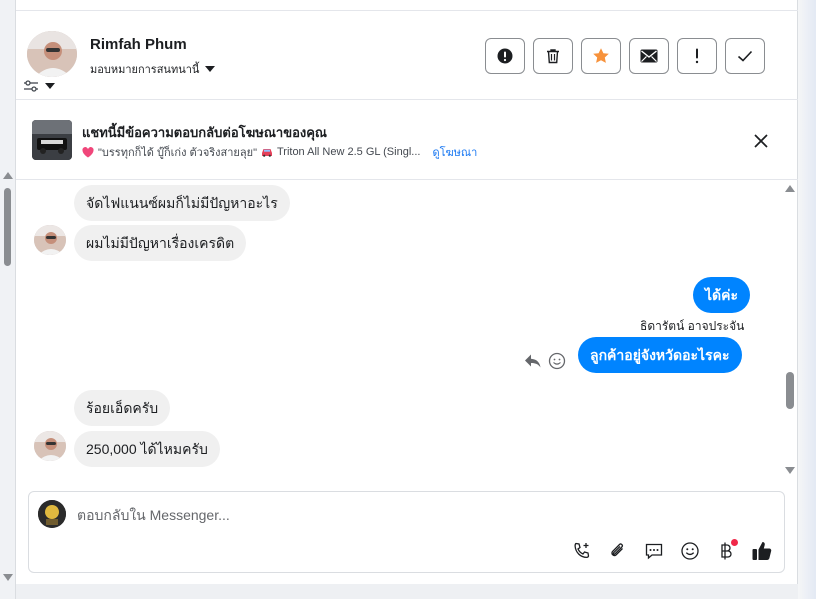 Image resolution: width=816 pixels, height=599 pixels. What do you see at coordinates (204, 132) in the screenshot?
I see `ad-banner-title: แชทนี้มีข้อความตอบกลับต่อโฆษณาของคุณ` at bounding box center [204, 132].